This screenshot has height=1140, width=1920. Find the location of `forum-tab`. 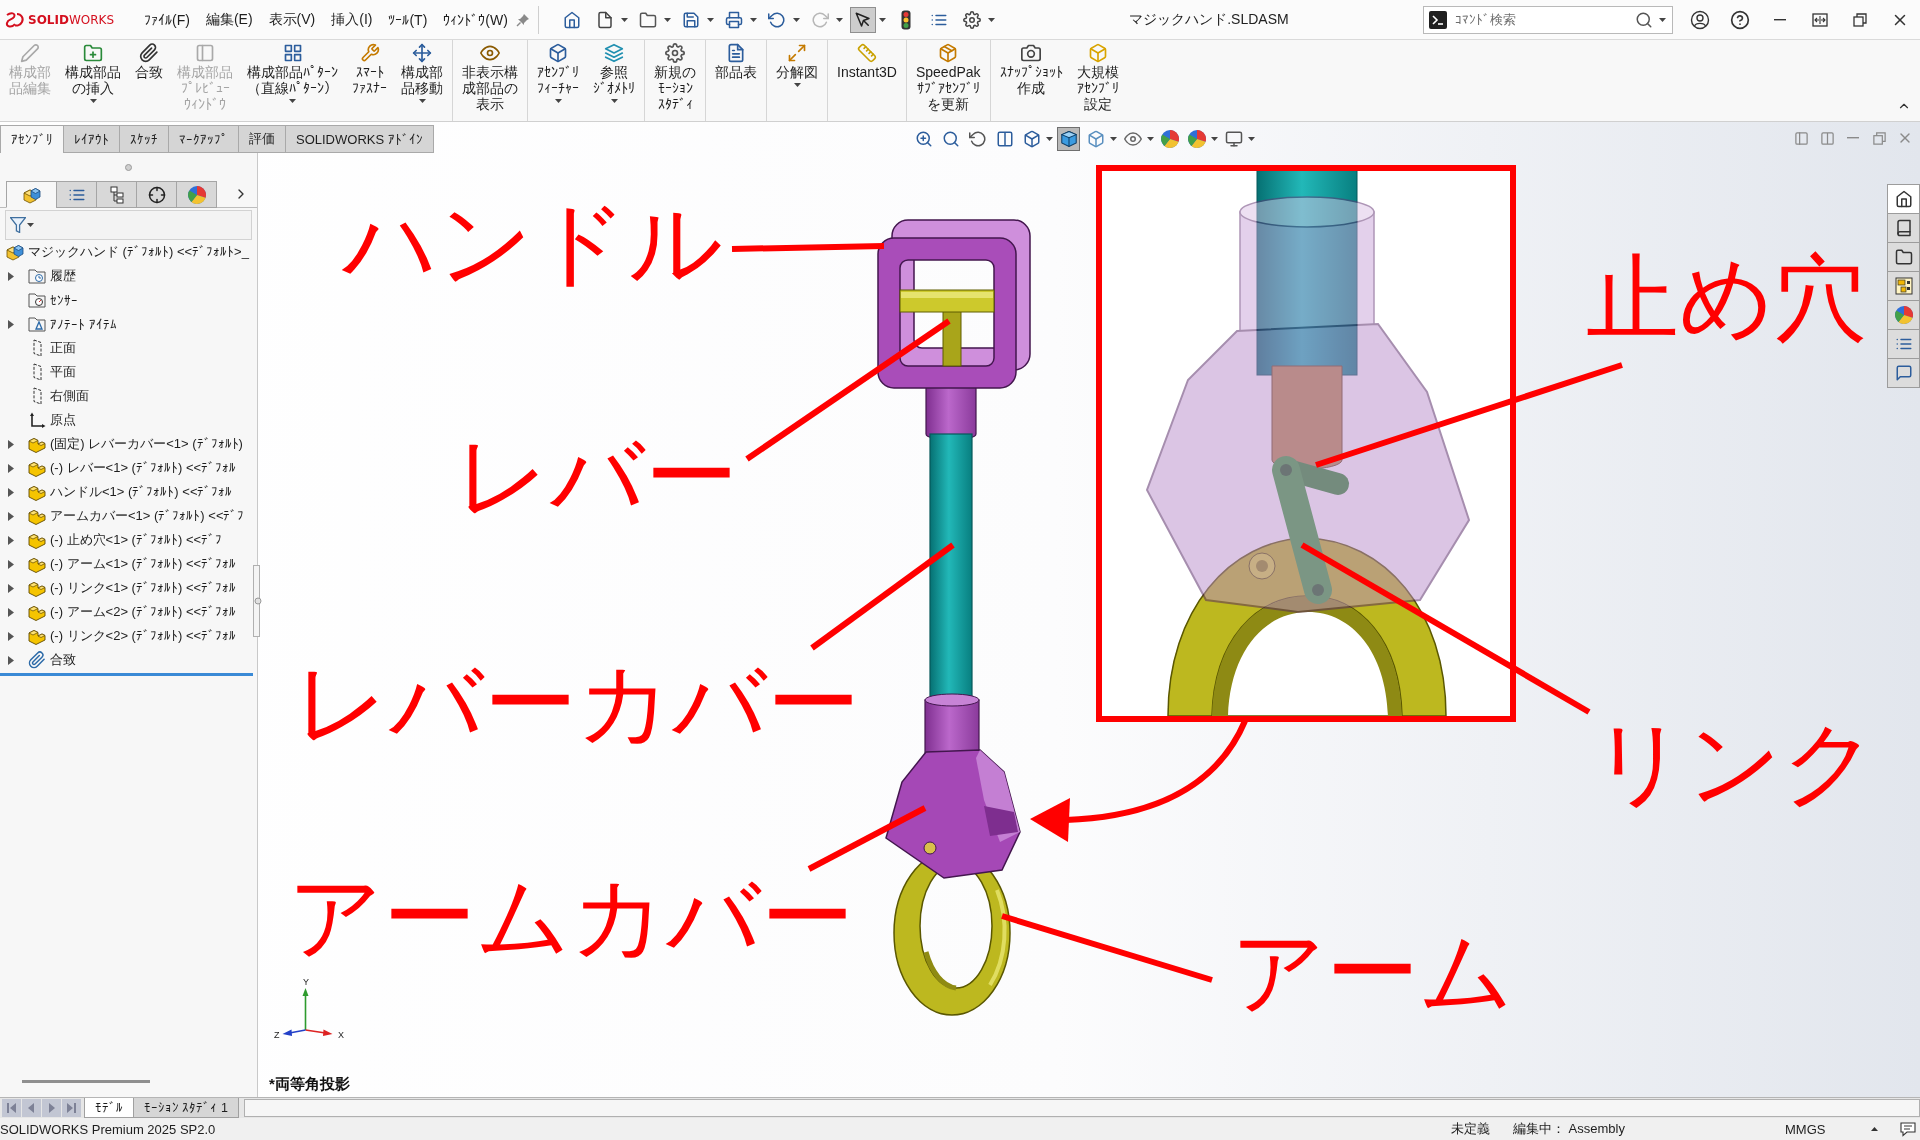

forum-tab is located at coordinates (1903, 373).